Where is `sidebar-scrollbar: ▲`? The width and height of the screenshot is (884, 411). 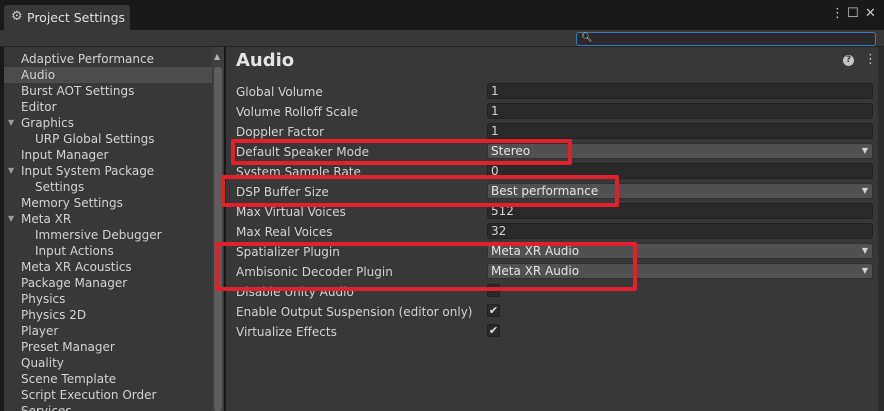
sidebar-scrollbar: ▲ is located at coordinates (218, 229).